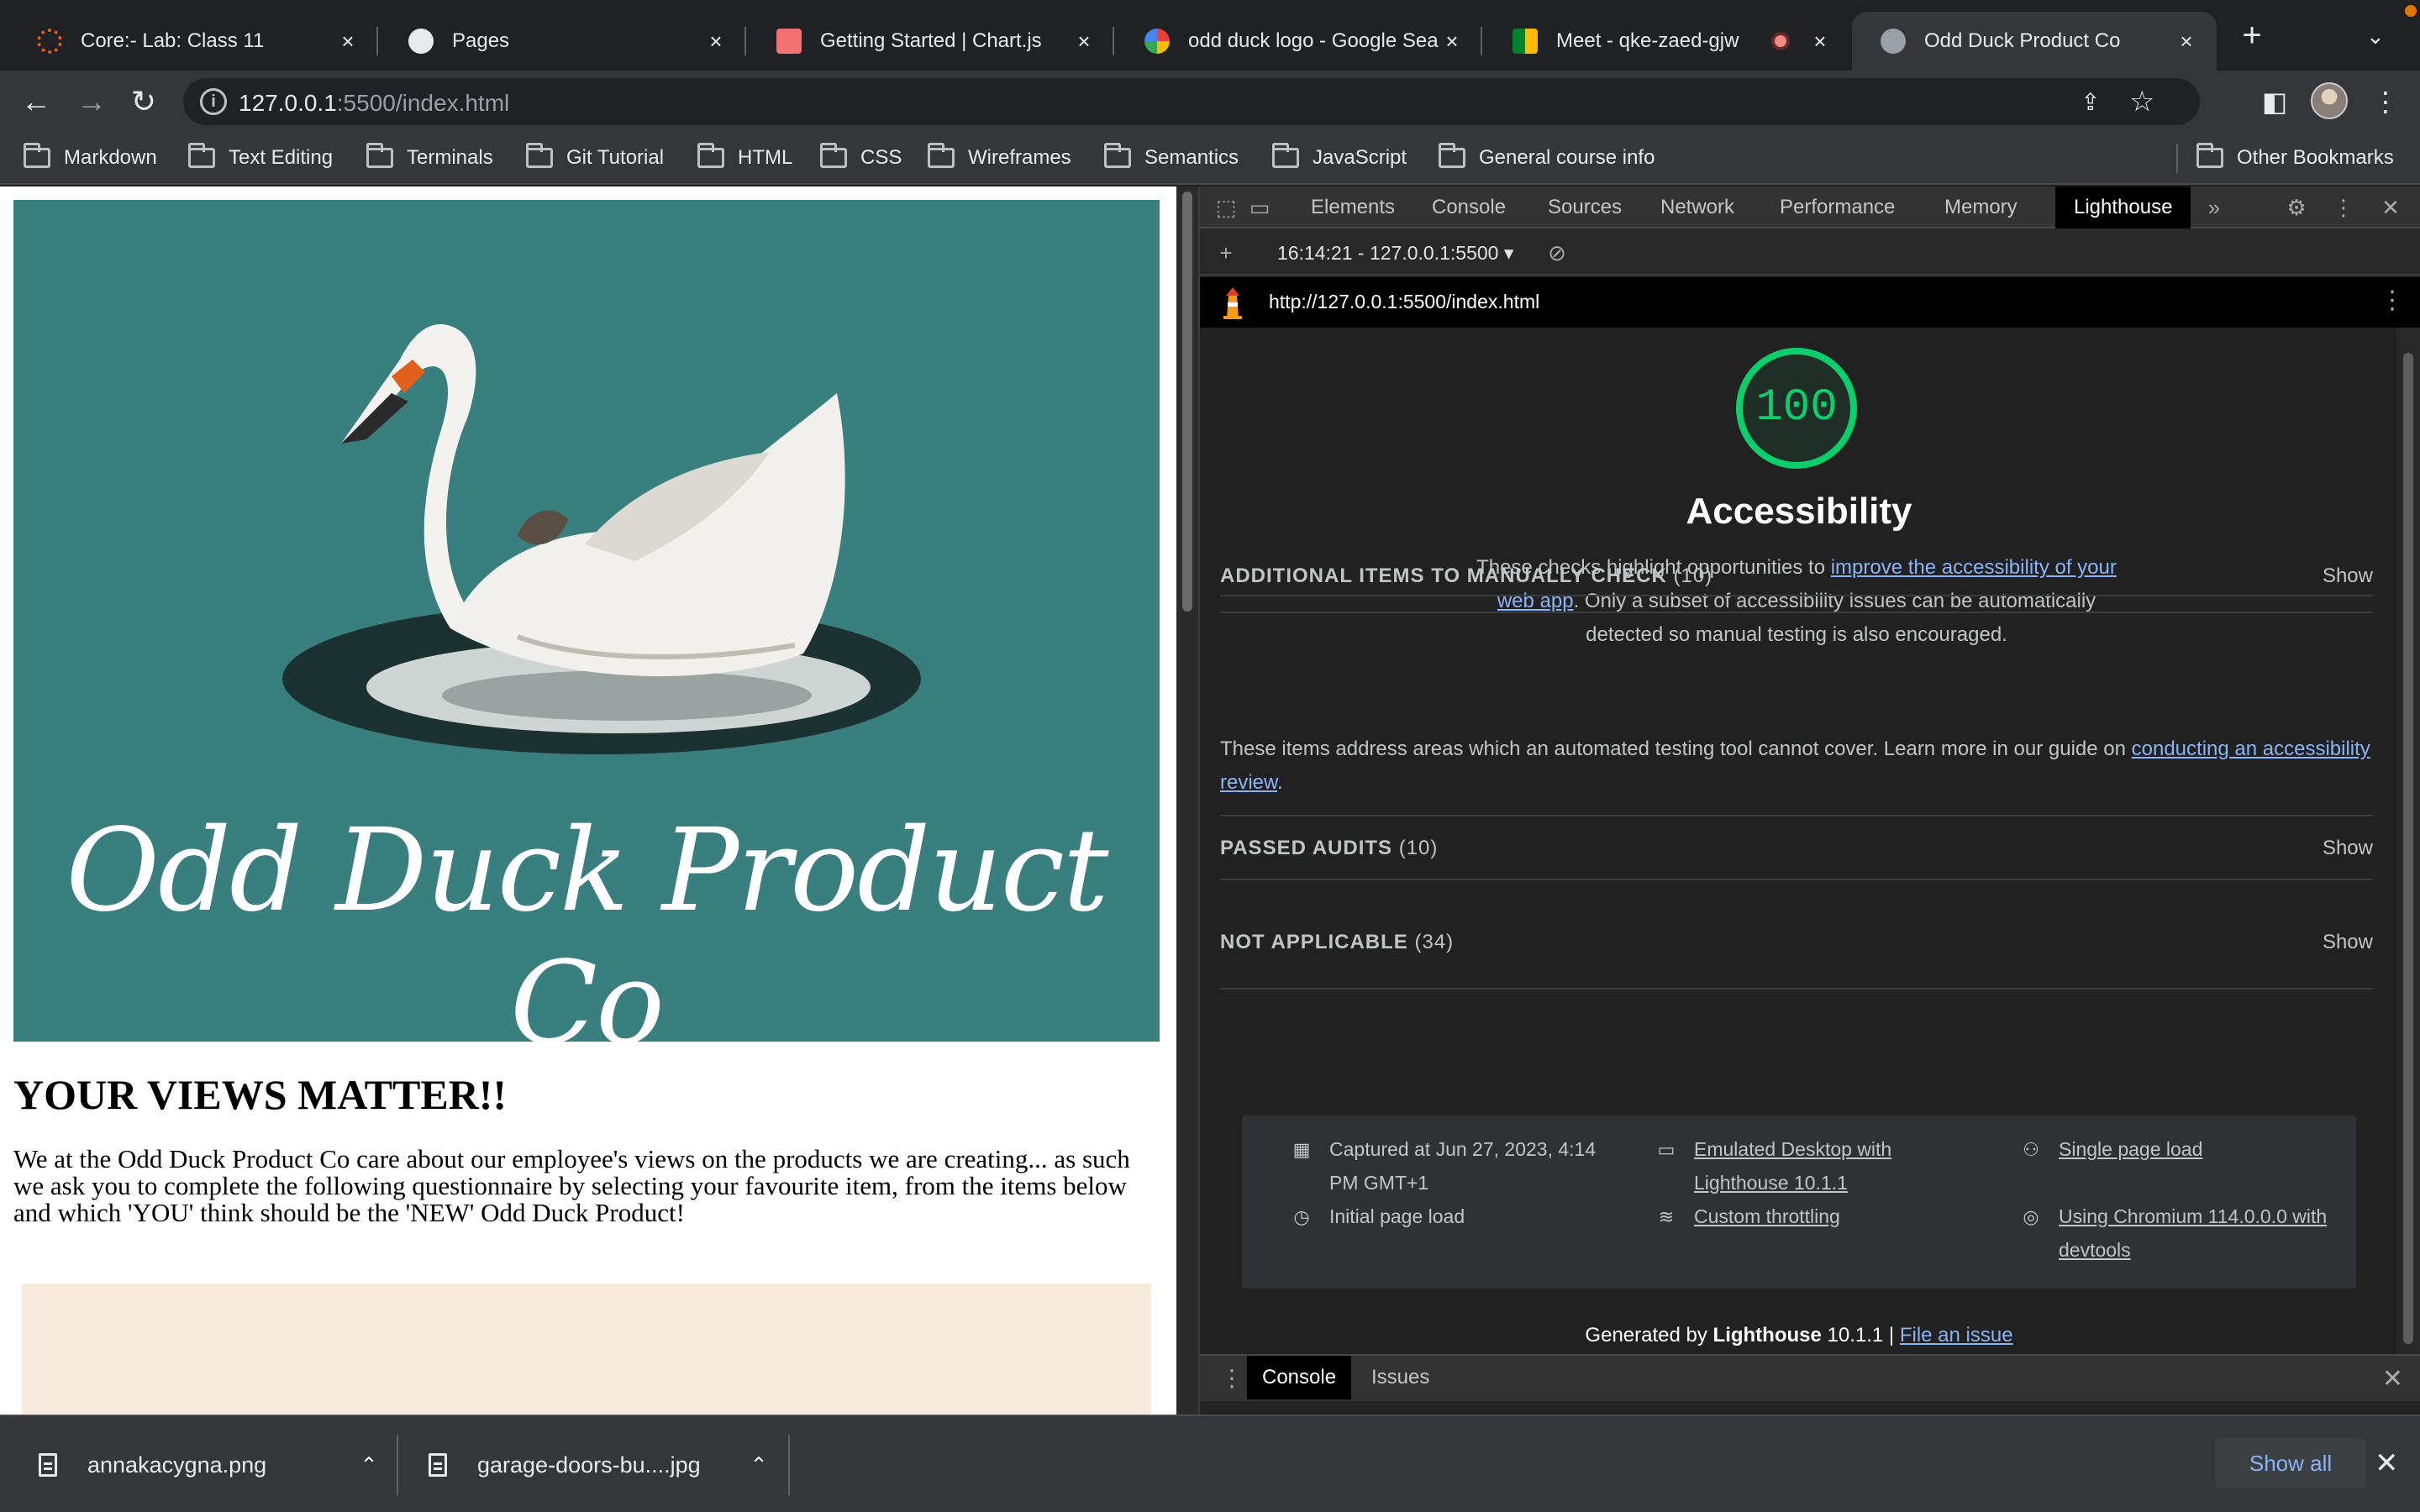  Describe the element at coordinates (1301, 1216) in the screenshot. I see `timer-icon: ◷` at that location.